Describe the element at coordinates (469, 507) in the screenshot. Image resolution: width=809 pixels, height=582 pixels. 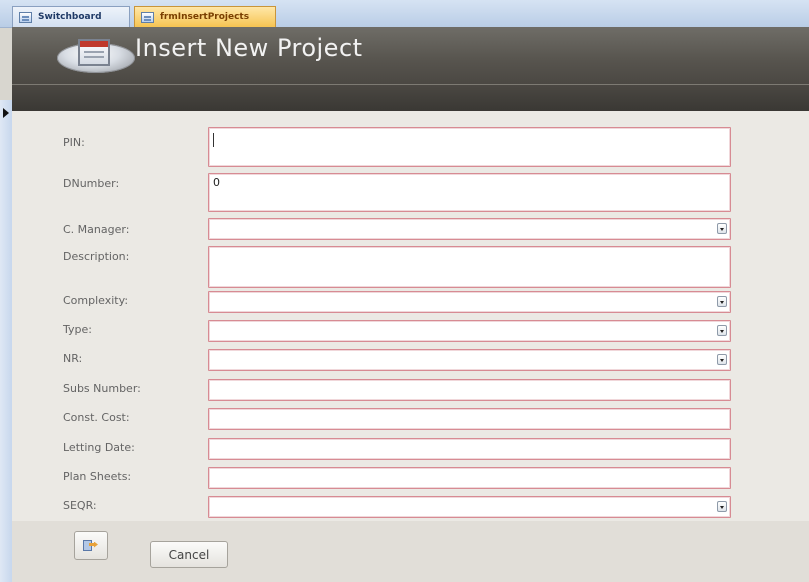
I see `seqr-combo` at that location.